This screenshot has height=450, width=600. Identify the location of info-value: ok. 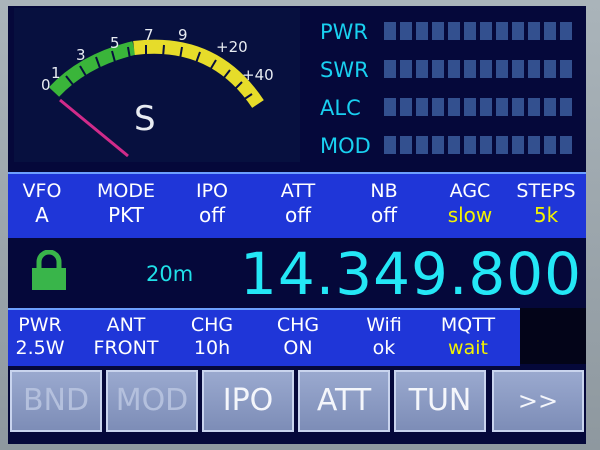
(384, 348).